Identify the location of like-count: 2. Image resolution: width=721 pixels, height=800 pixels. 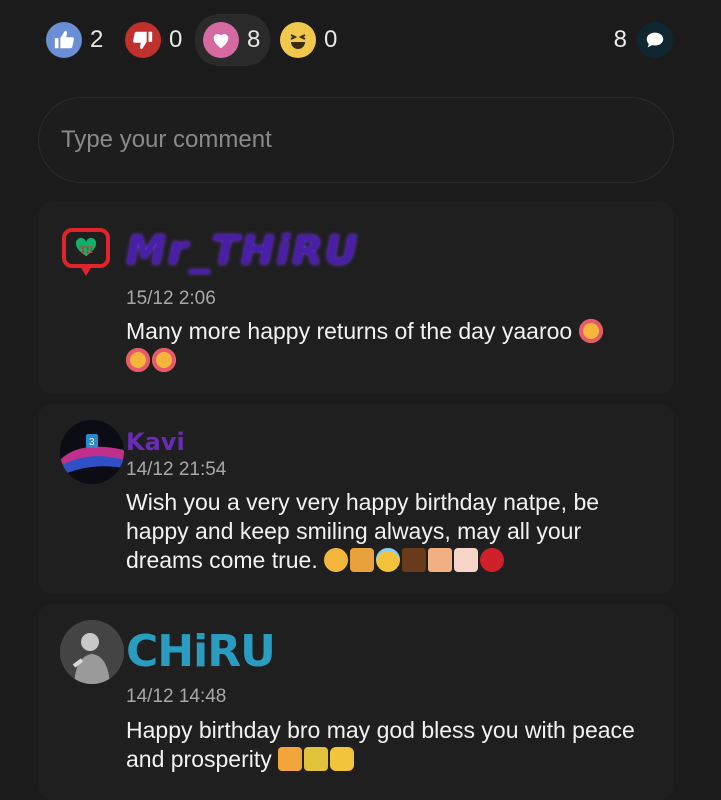
(97, 39).